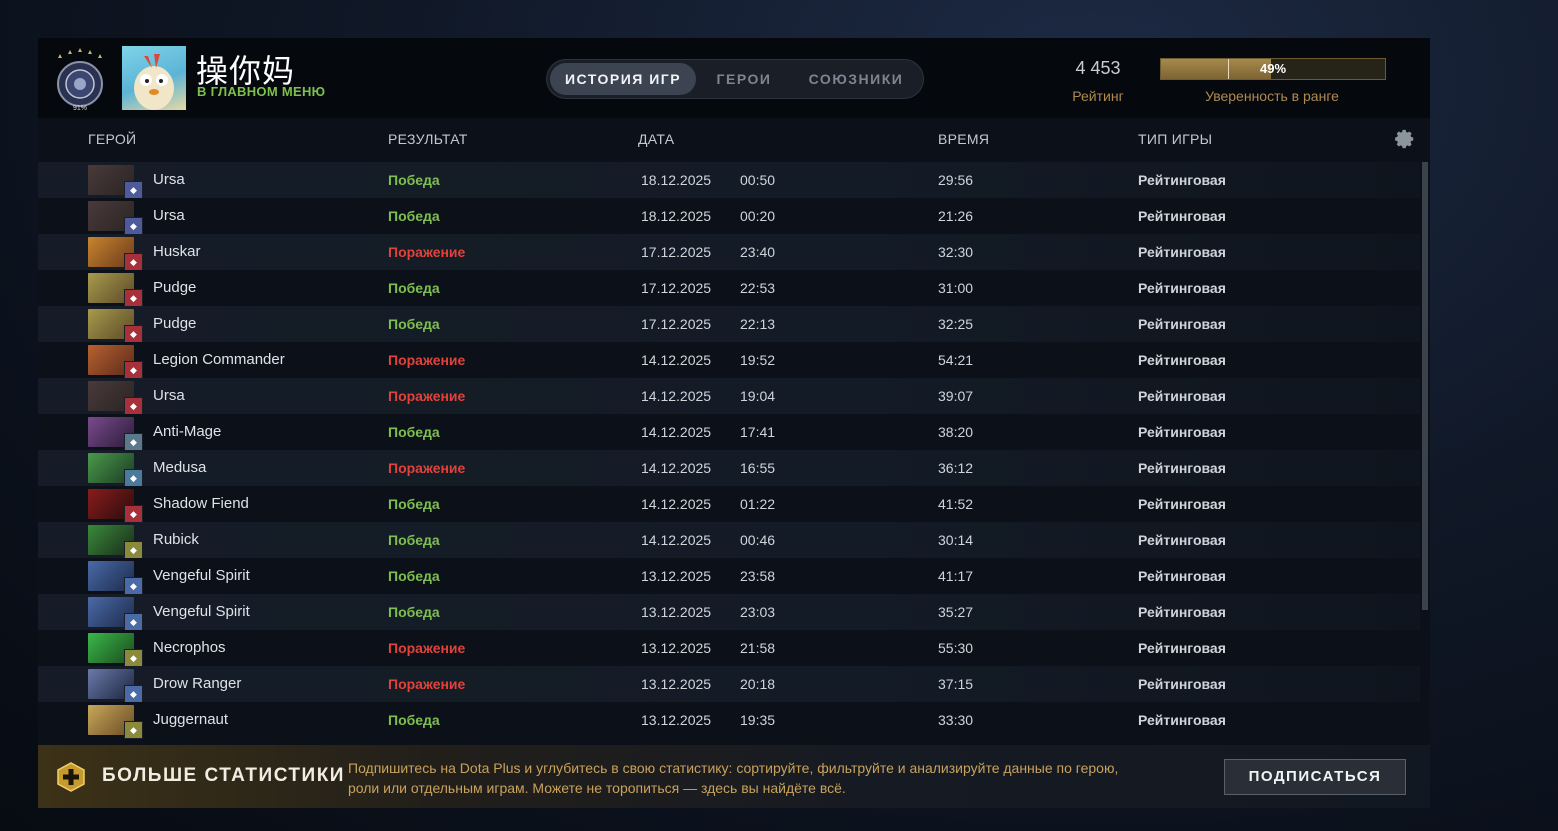 The width and height of the screenshot is (1558, 831). I want to click on tab-match-history: ИСТОРИЯ ИГР, so click(623, 79).